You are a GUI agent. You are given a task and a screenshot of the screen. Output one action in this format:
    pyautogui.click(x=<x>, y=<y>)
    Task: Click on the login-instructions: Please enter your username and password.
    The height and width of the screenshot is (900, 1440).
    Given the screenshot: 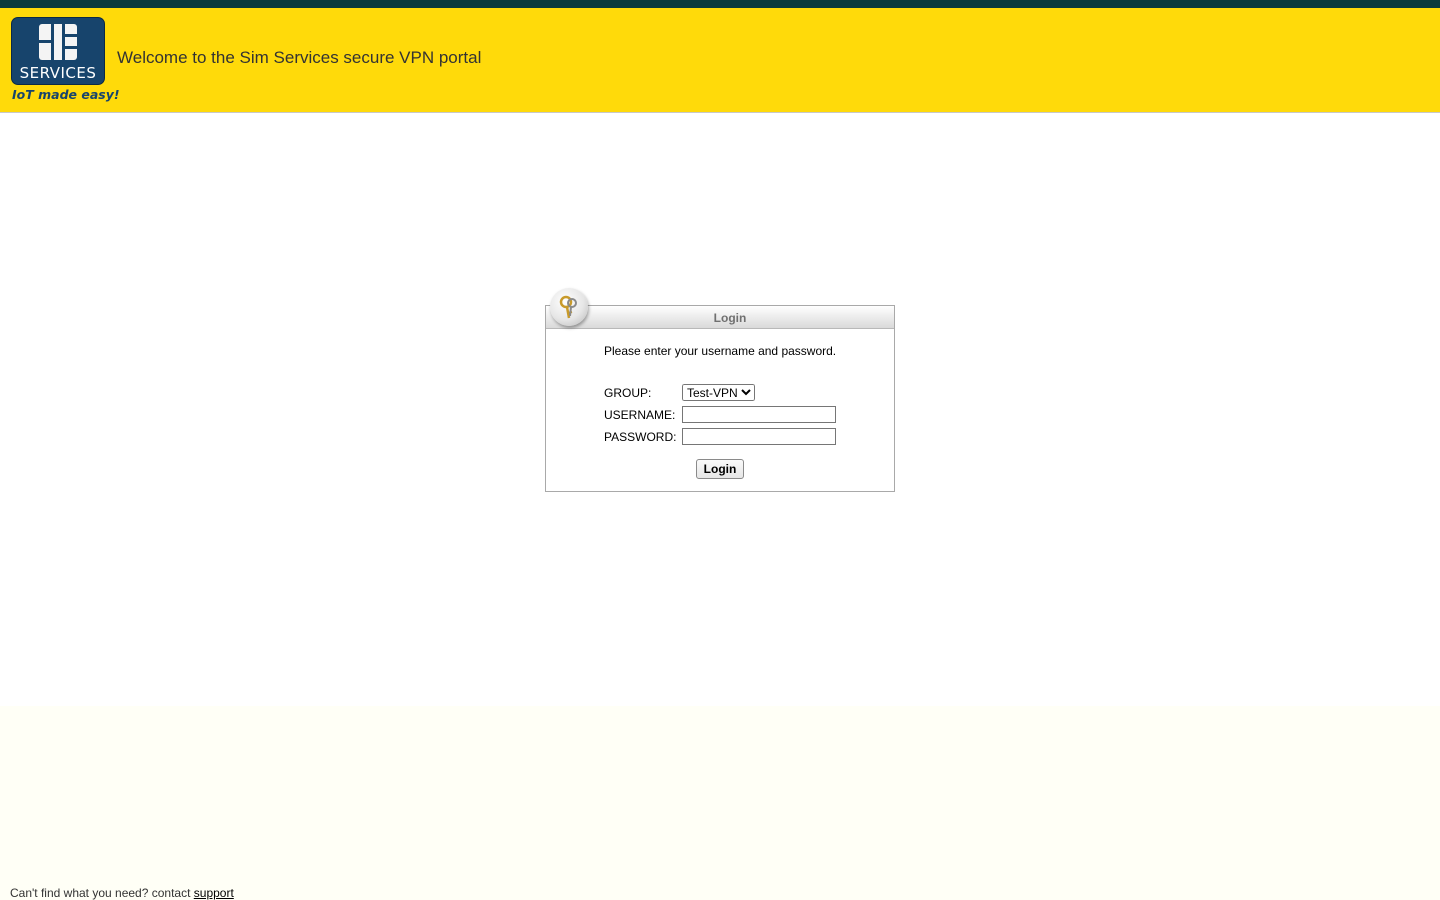 What is the action you would take?
    pyautogui.click(x=720, y=351)
    